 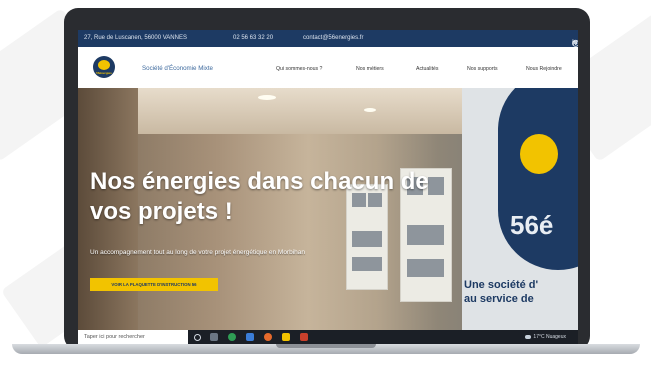 I want to click on firefox-icon, so click(x=268, y=337).